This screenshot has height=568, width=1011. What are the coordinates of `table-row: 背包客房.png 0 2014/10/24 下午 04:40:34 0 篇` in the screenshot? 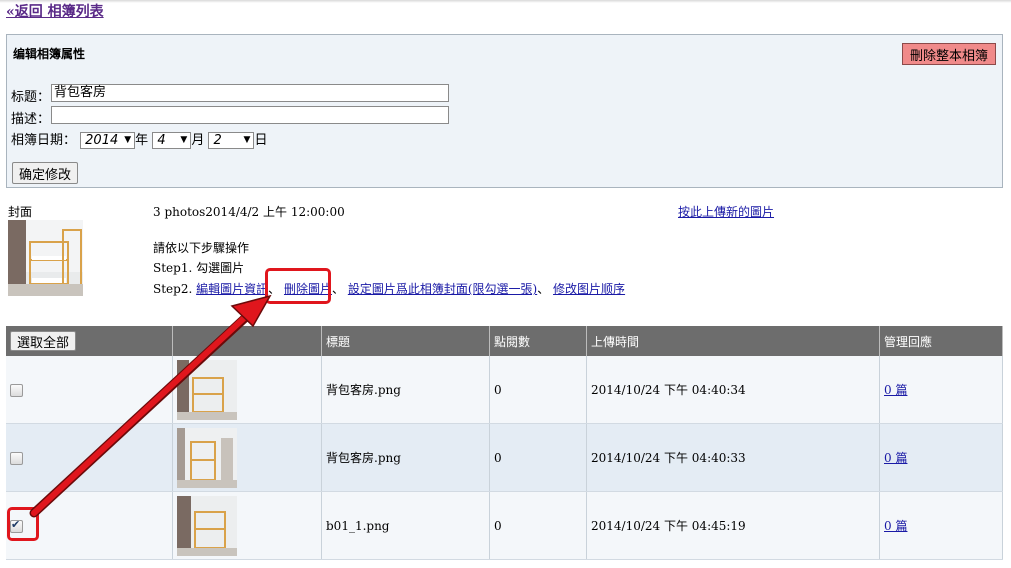 It's located at (504, 390).